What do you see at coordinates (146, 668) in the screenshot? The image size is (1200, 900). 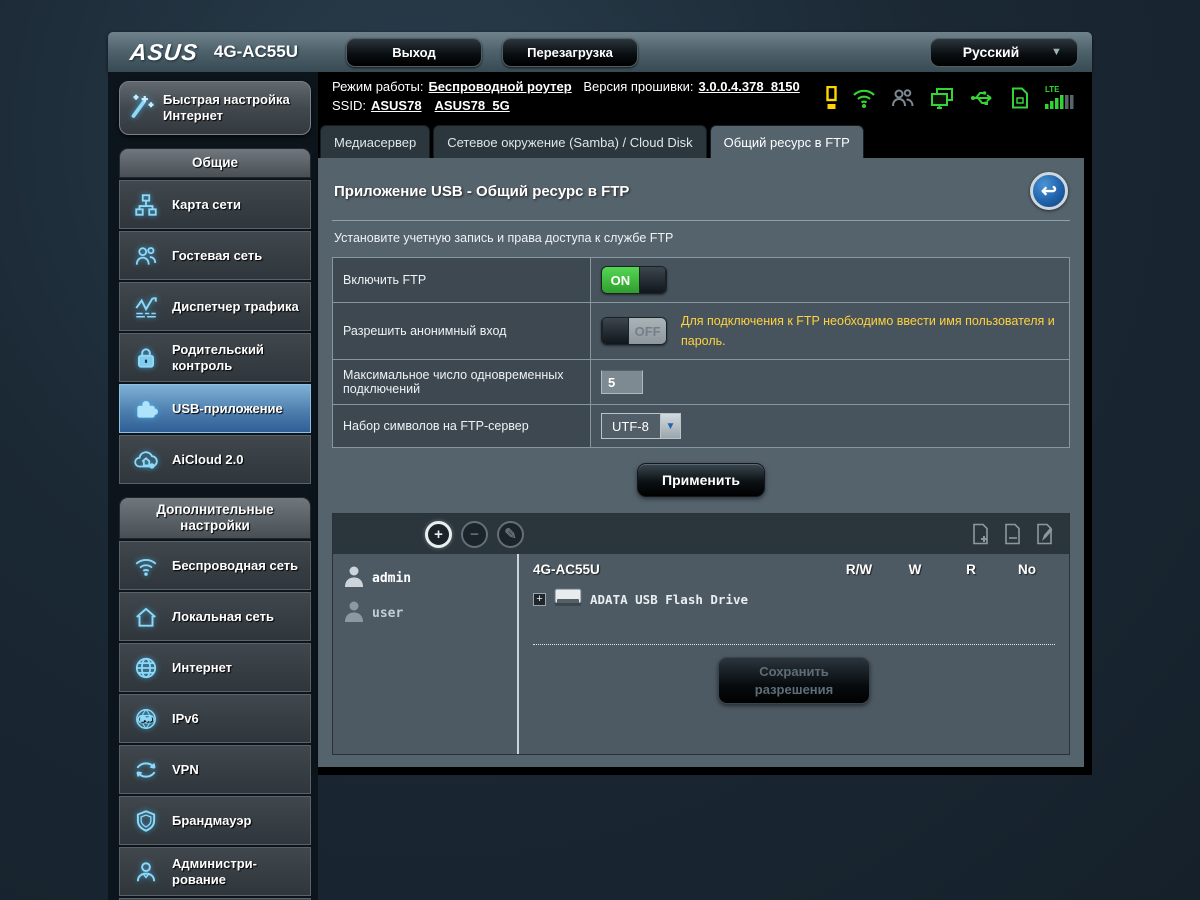 I see `globe-icon` at bounding box center [146, 668].